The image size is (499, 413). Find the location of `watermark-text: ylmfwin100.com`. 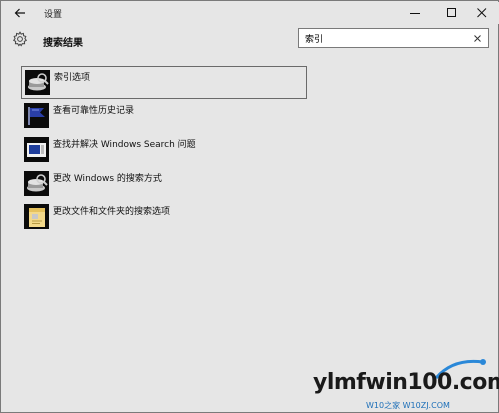

watermark-text: ylmfwin100.com is located at coordinates (406, 382).